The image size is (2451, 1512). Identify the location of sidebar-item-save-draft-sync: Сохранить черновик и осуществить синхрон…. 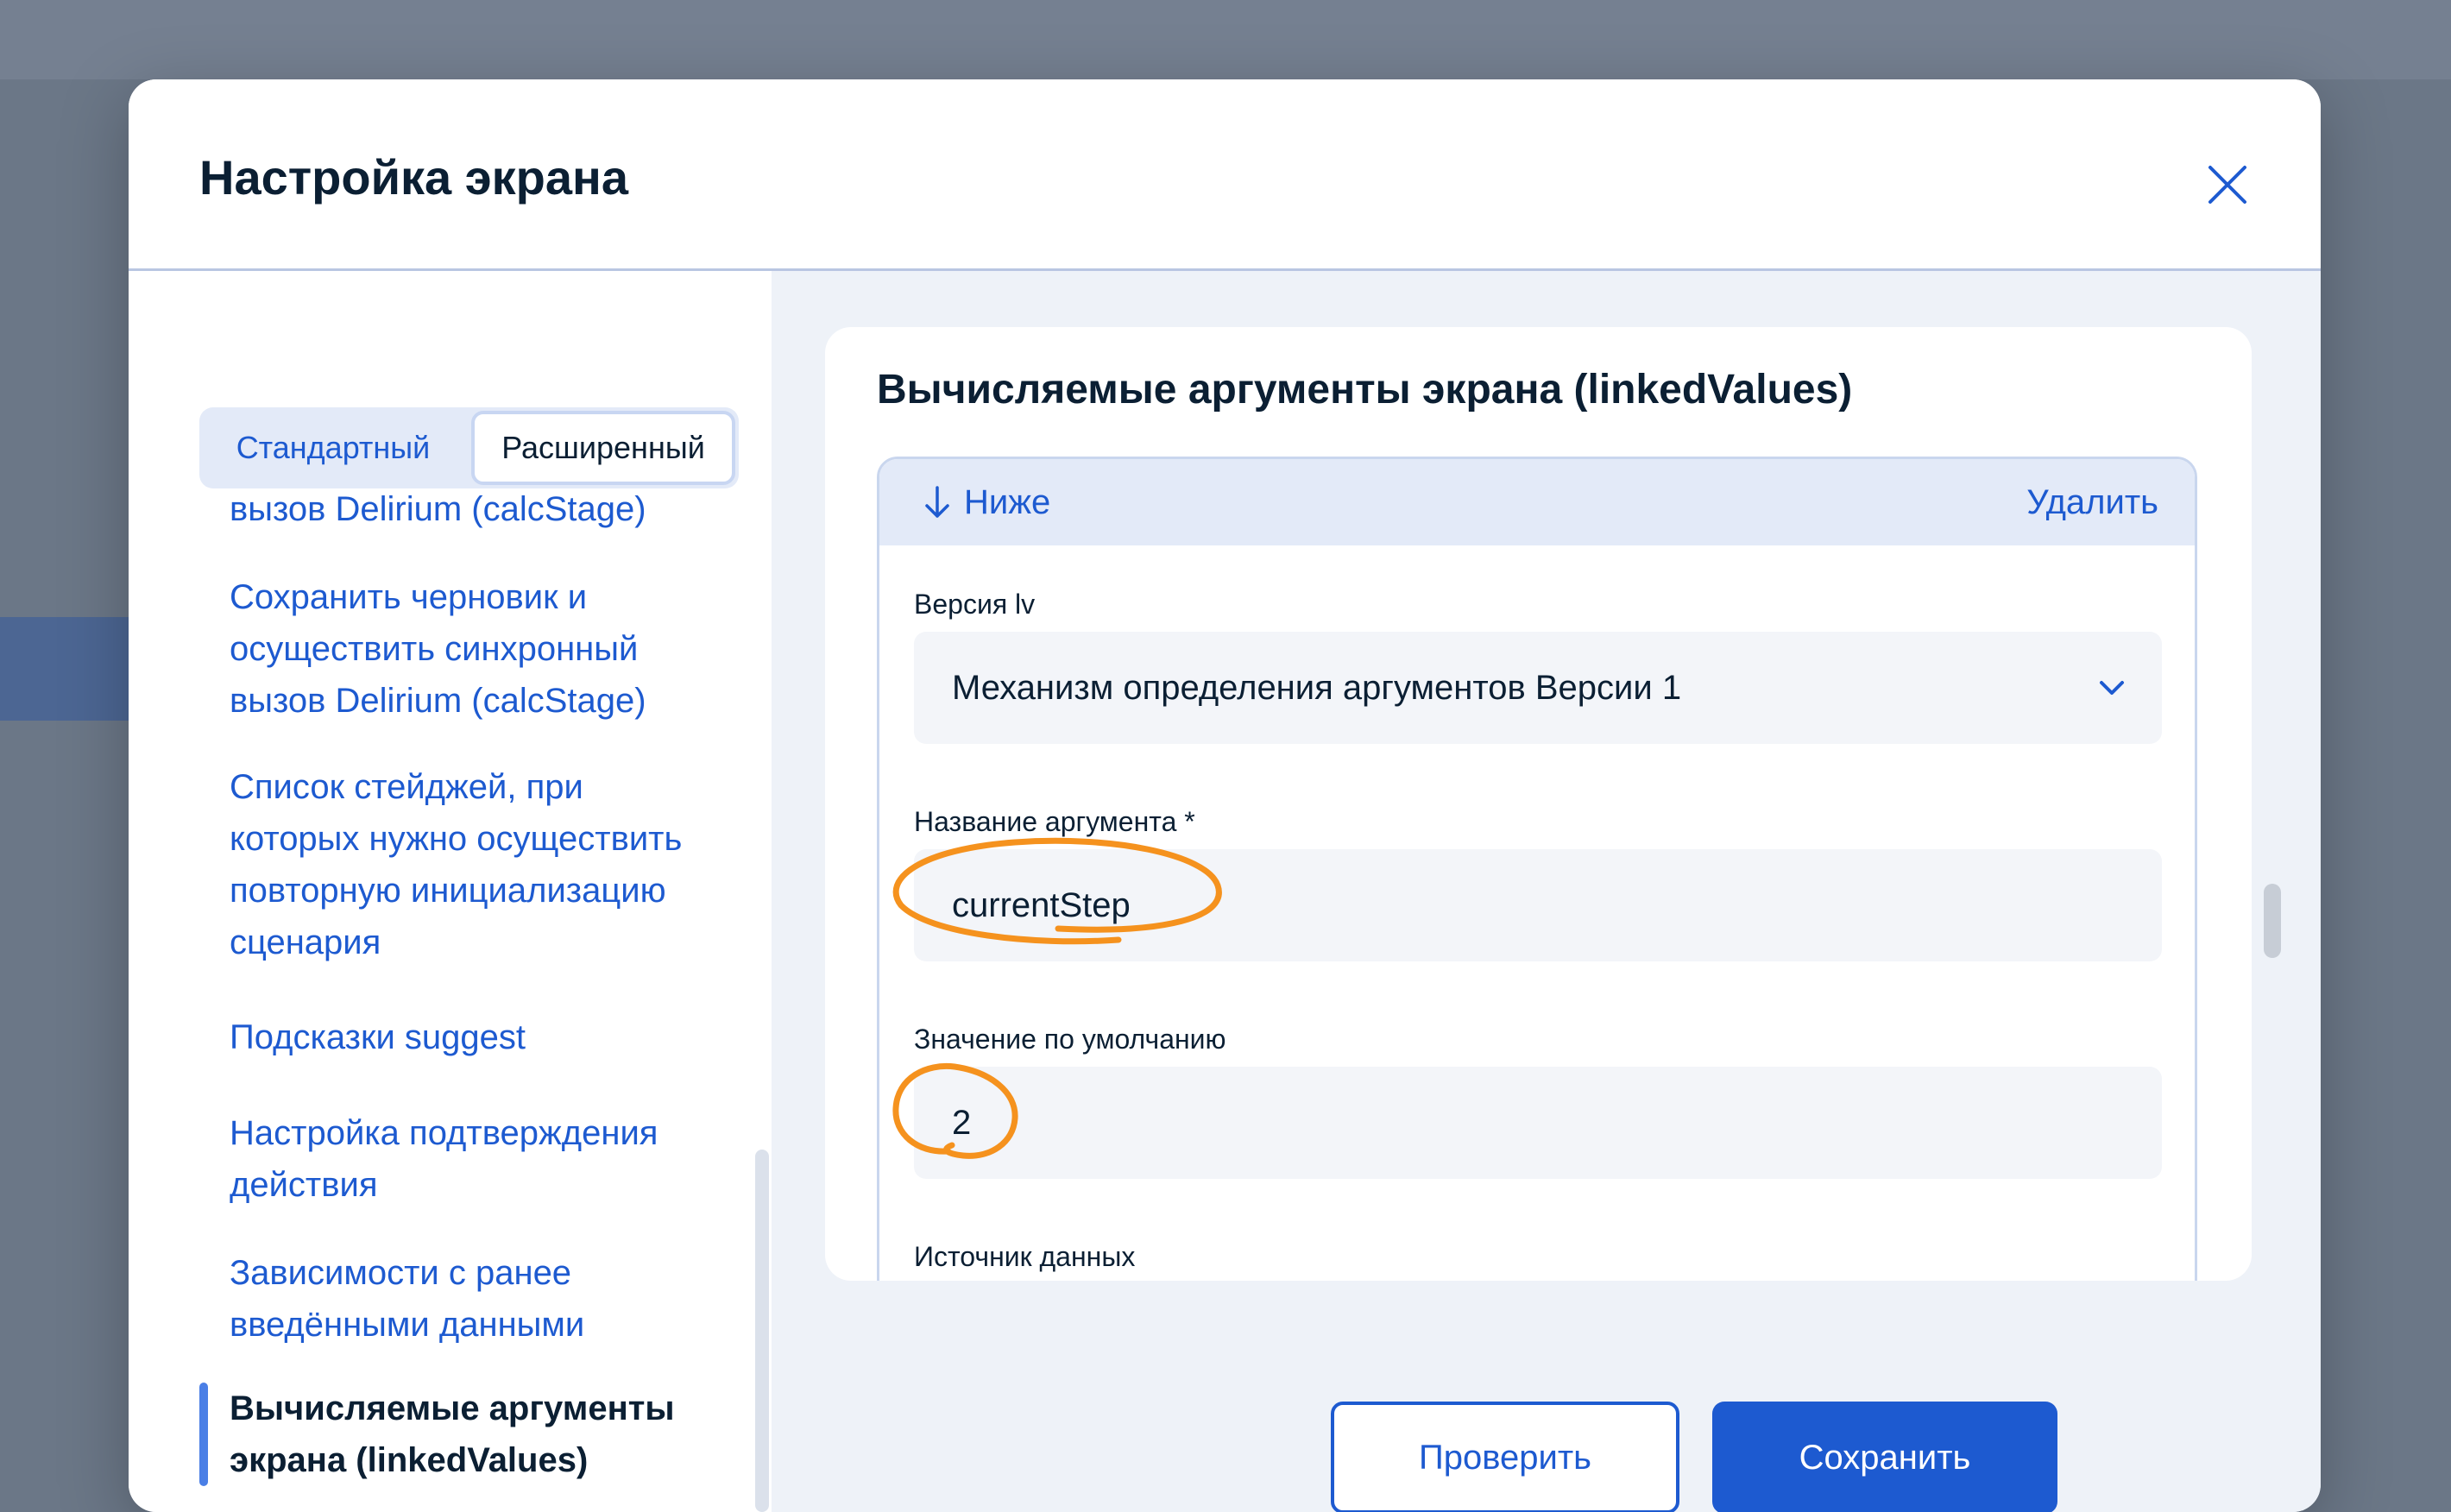
(471, 649).